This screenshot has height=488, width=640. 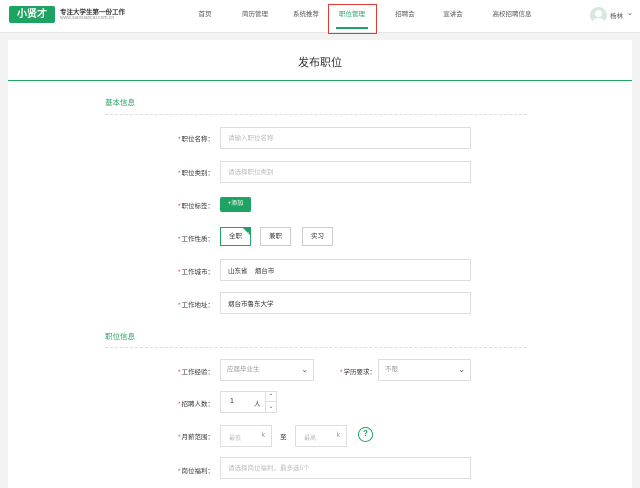 I want to click on field-label-text: 学历要求：, so click(x=360, y=372).